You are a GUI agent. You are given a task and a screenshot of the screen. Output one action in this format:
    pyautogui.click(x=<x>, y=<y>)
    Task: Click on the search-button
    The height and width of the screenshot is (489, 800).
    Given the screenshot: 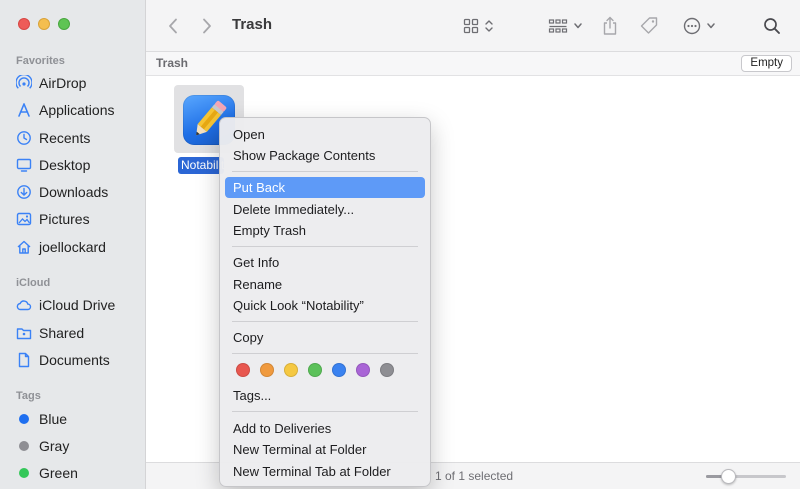 What is the action you would take?
    pyautogui.click(x=772, y=26)
    